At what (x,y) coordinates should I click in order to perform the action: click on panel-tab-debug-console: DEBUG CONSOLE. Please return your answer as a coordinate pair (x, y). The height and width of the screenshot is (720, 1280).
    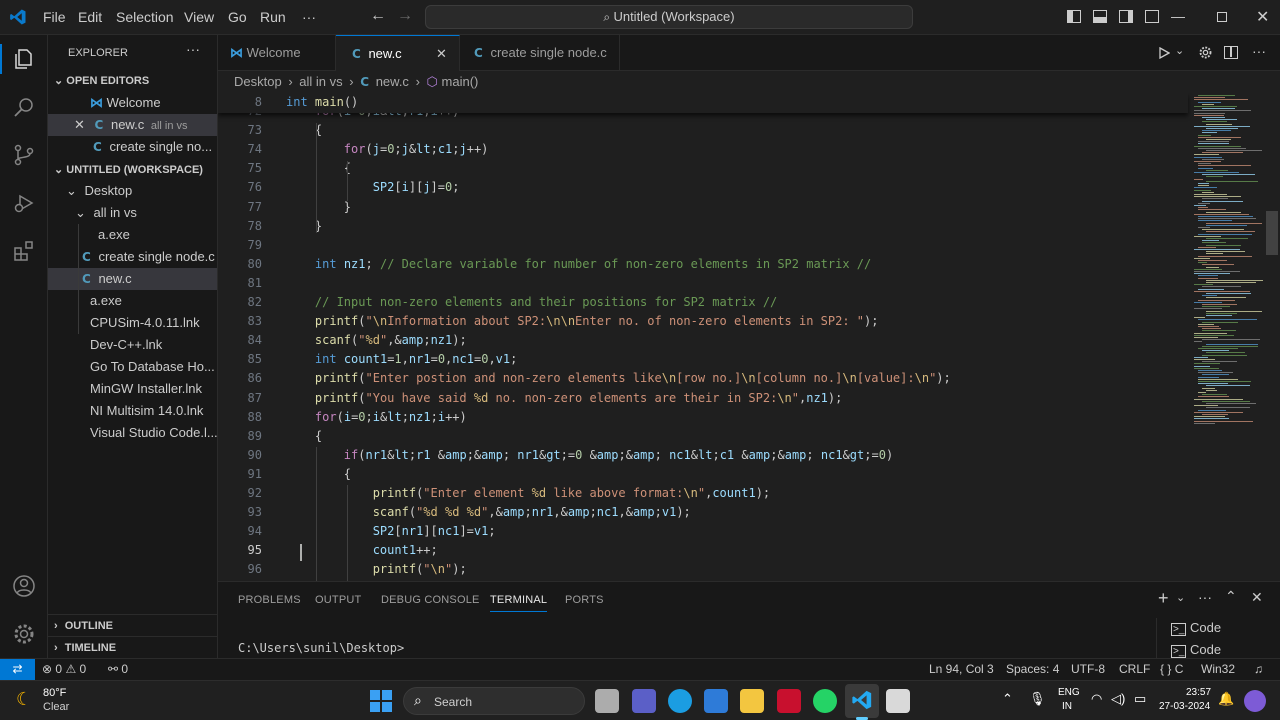
    Looking at the image, I should click on (430, 600).